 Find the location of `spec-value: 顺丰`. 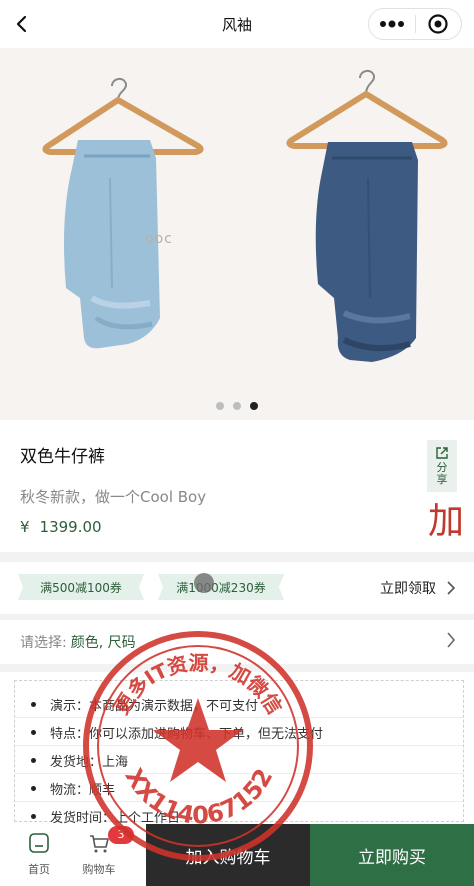

spec-value: 顺丰 is located at coordinates (102, 790).